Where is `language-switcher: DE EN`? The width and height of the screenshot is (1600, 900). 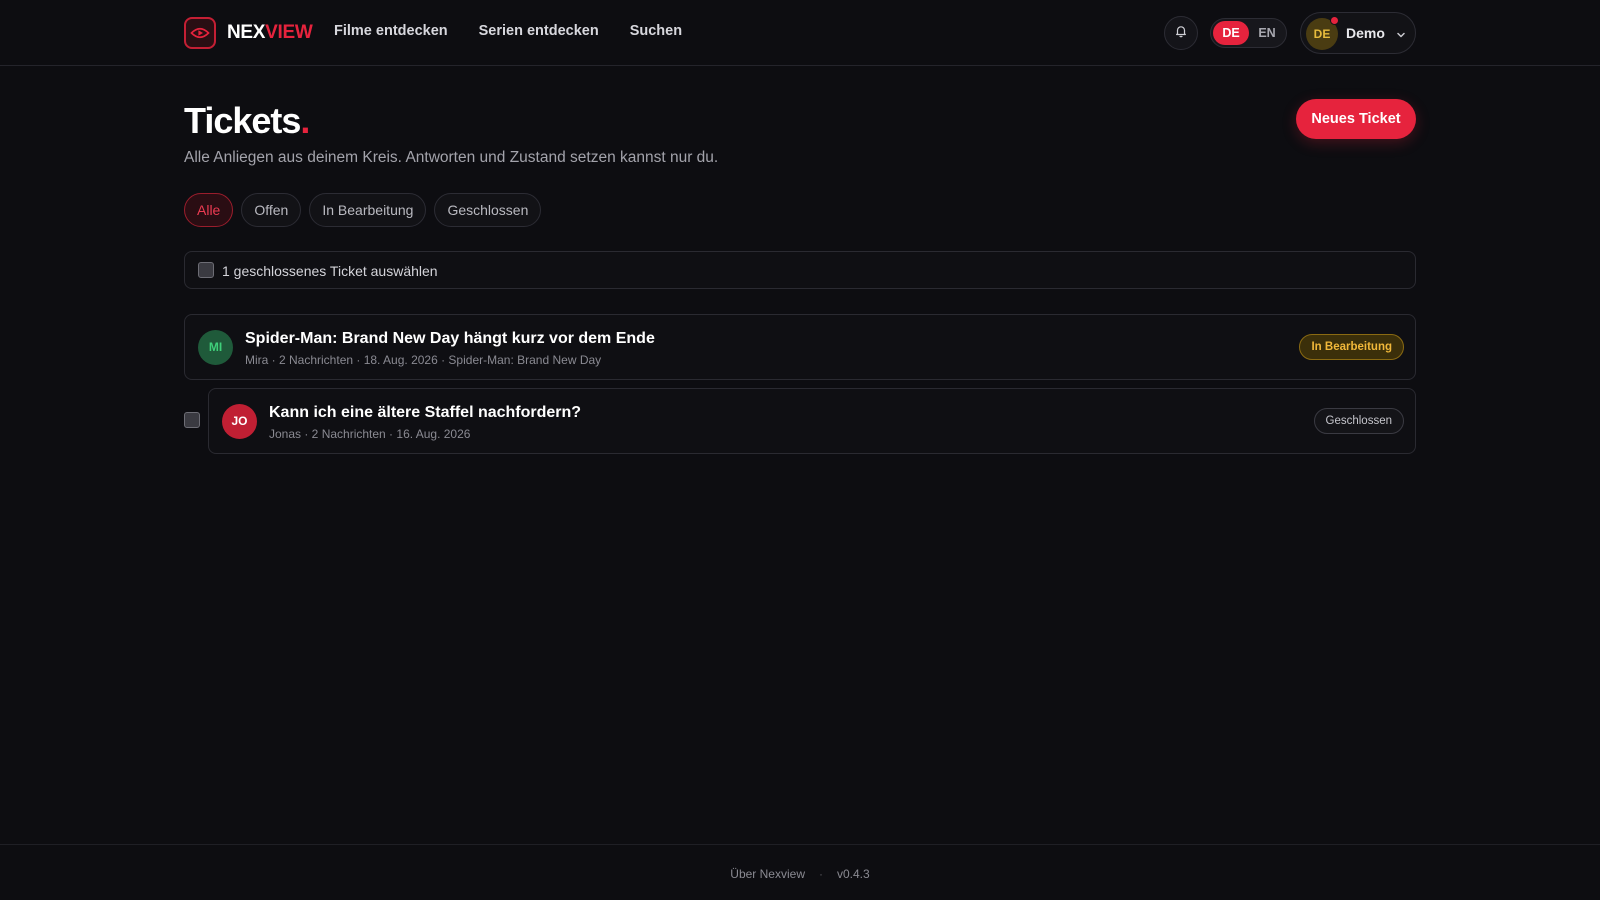 language-switcher: DE EN is located at coordinates (1248, 33).